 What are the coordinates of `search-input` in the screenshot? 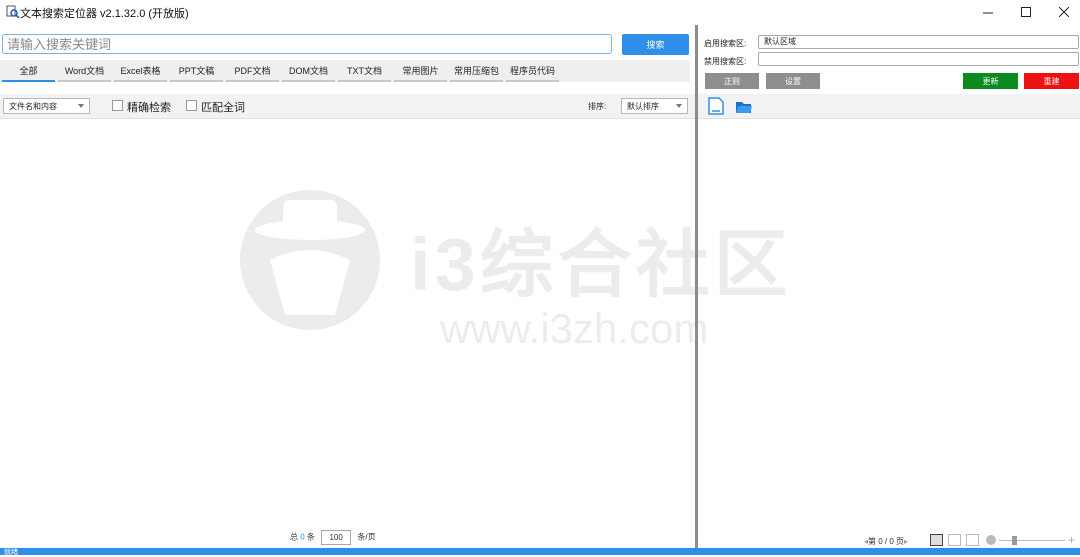 It's located at (307, 44).